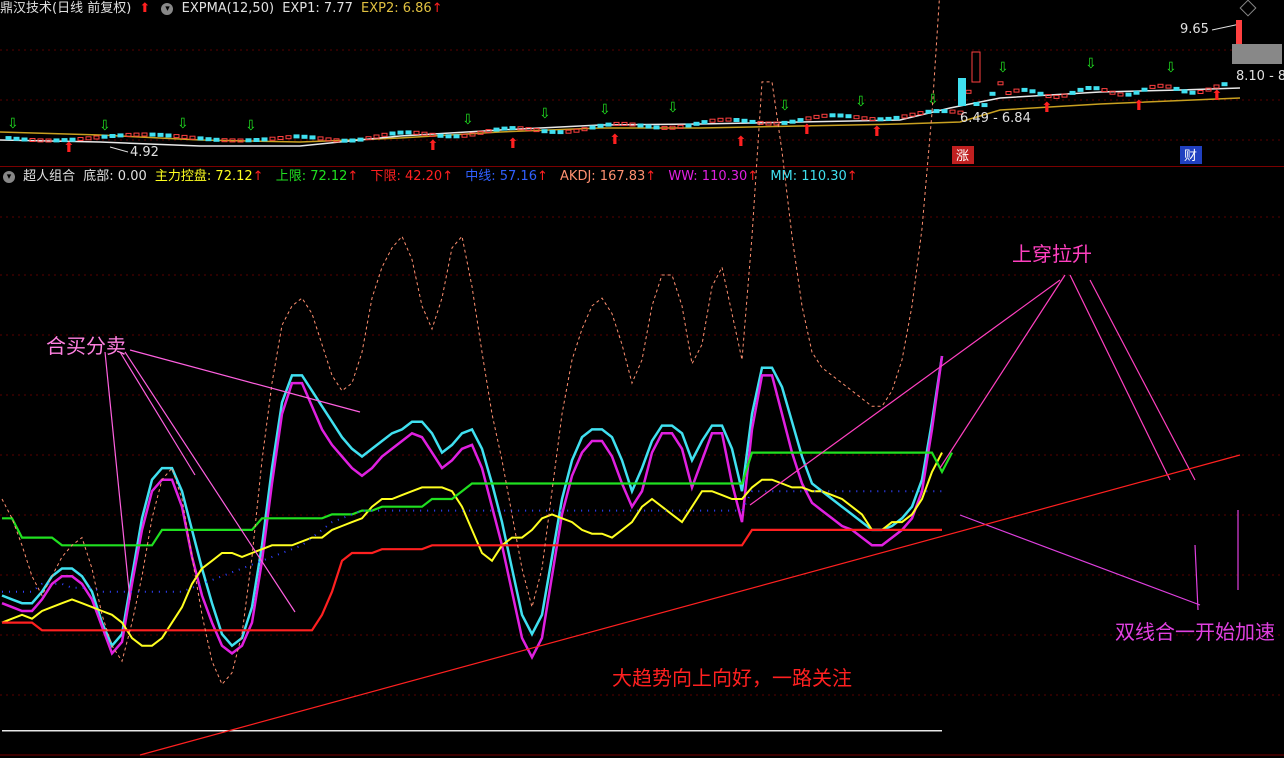  I want to click on badge-zhang: 涨, so click(962, 156).